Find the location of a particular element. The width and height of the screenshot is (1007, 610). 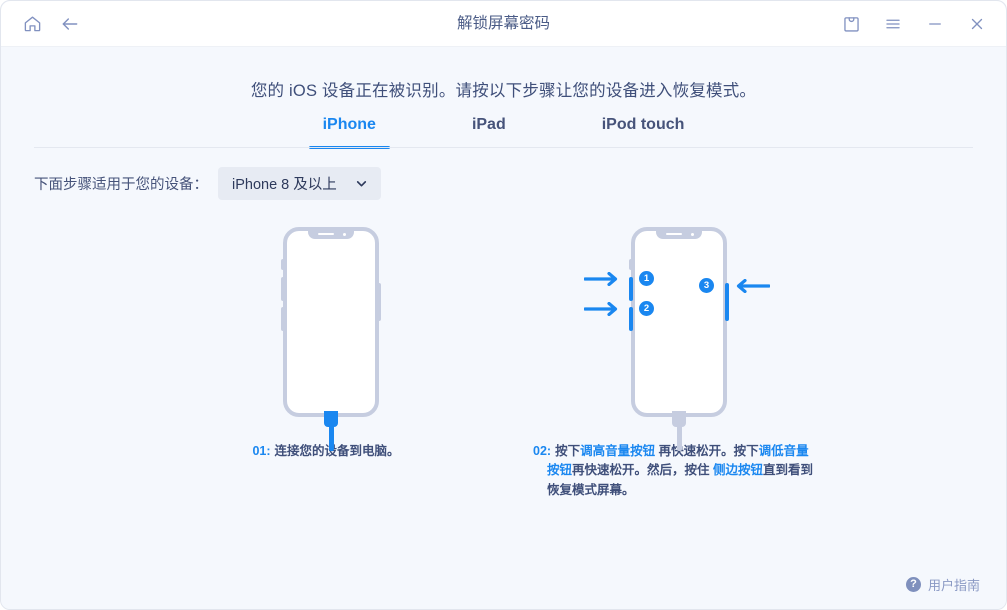

step-1-number: 01: is located at coordinates (261, 451).